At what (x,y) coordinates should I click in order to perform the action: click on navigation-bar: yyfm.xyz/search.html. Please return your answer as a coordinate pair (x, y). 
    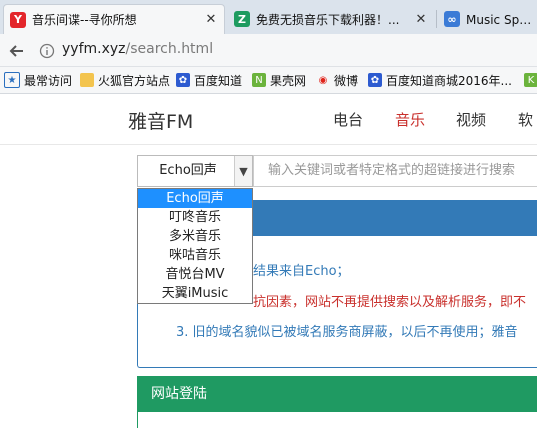
    Looking at the image, I should click on (268, 50).